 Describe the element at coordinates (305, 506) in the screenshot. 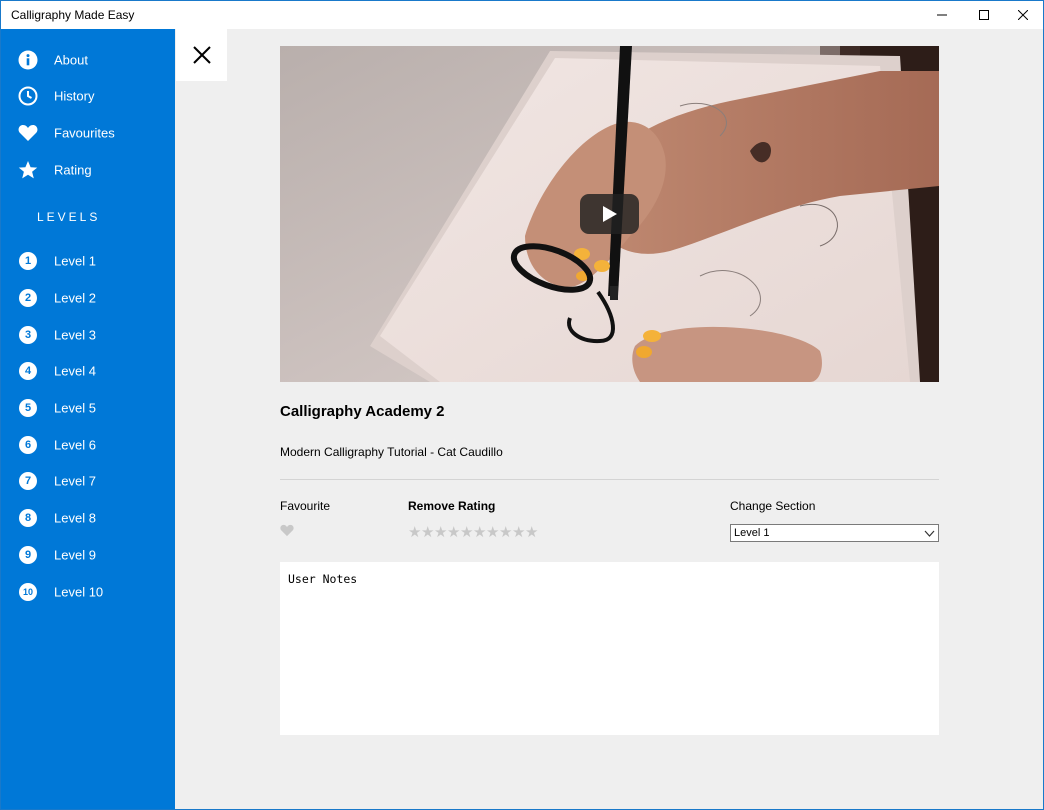

I see `favourite-label: Favourite` at that location.